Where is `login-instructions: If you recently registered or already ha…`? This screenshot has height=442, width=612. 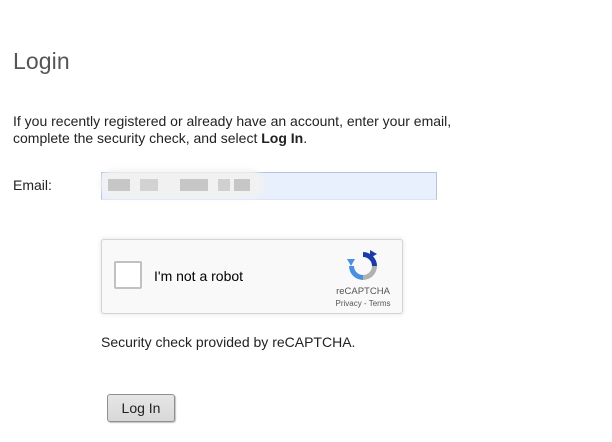
login-instructions: If you recently registered or already ha… is located at coordinates (233, 130).